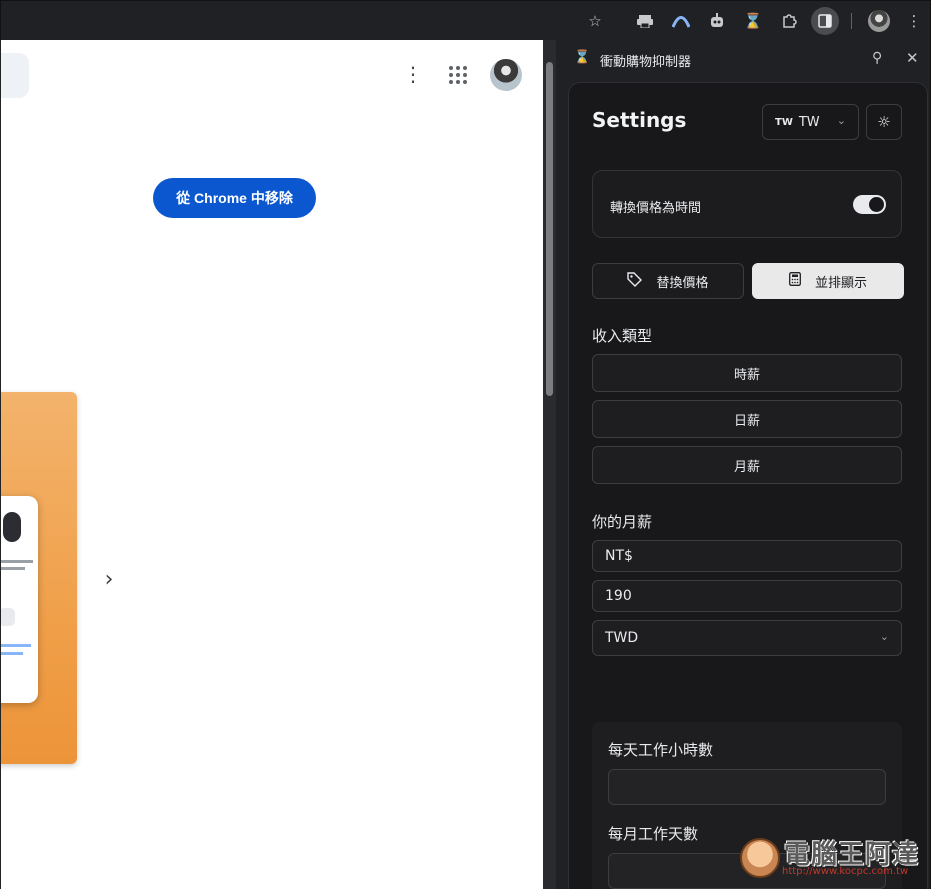 The width and height of the screenshot is (931, 889). Describe the element at coordinates (619, 556) in the screenshot. I see `currency-symbol-value: NT$` at that location.